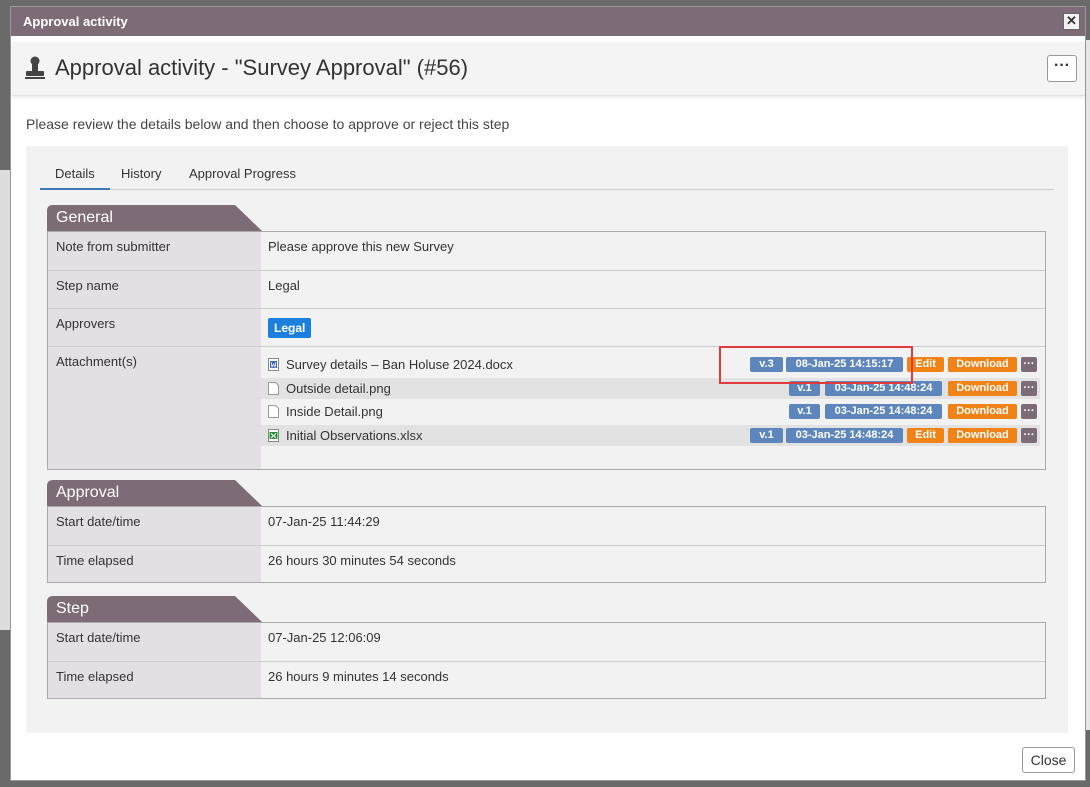  What do you see at coordinates (354, 435) in the screenshot?
I see `attachment-name: Initial Observations.xlsx` at bounding box center [354, 435].